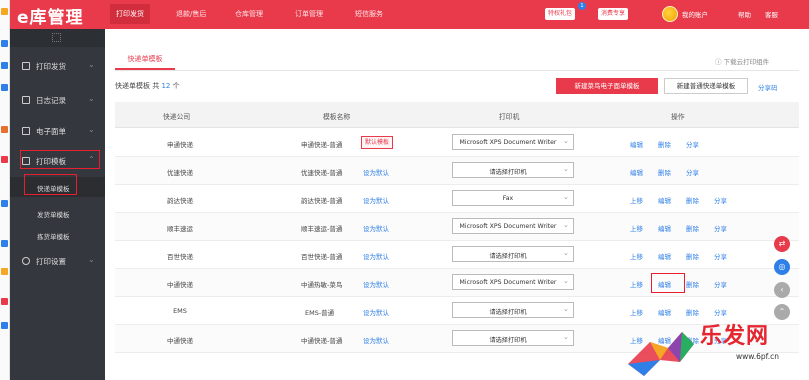  Describe the element at coordinates (369, 14) in the screenshot. I see `nav-item-sms: 短信服务` at that location.